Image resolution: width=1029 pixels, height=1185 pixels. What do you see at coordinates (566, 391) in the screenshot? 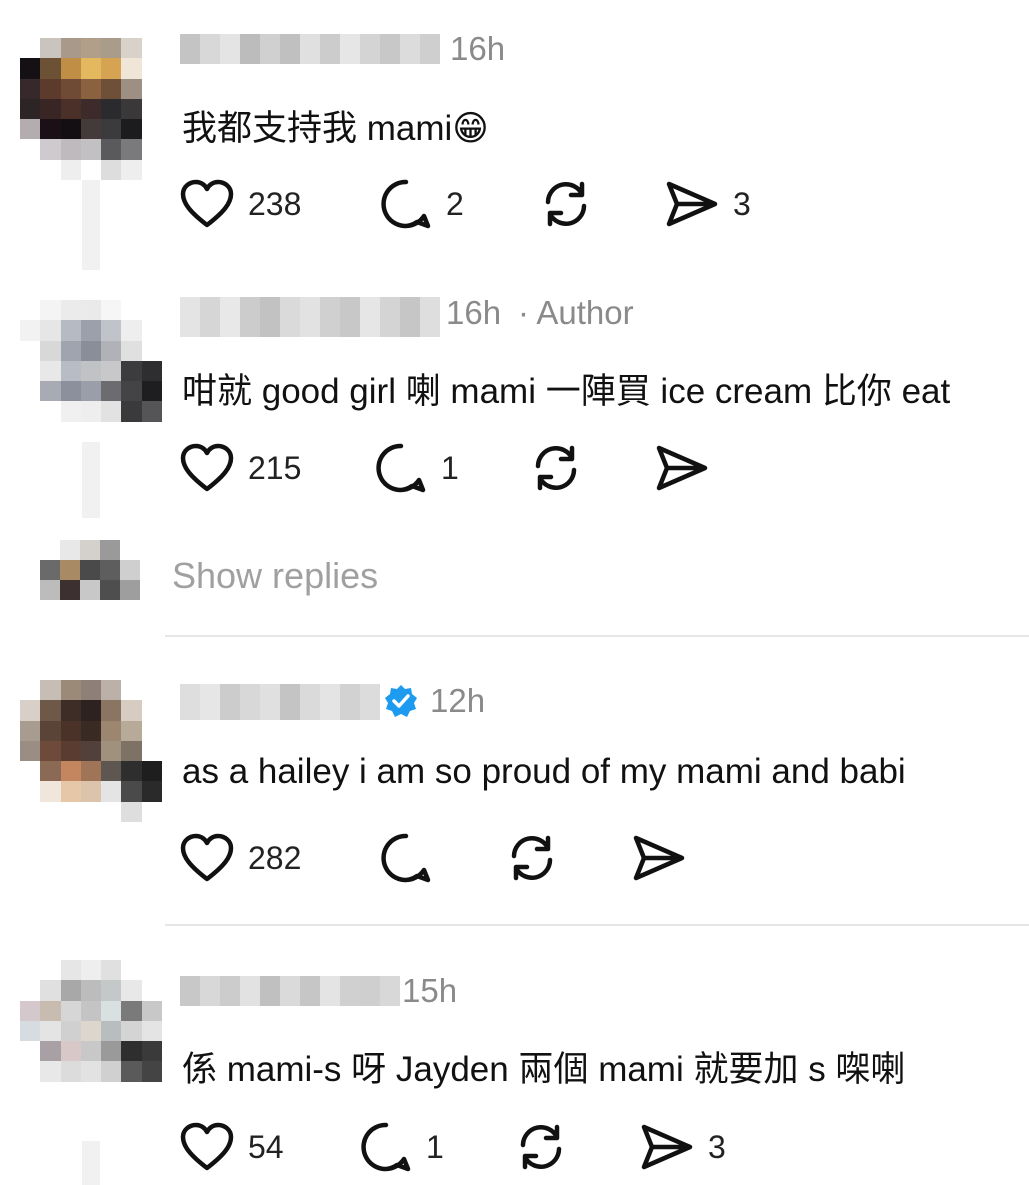
I see `comment-text: 咁就 good girl 喇 mami 一陣買 ice cream 比你 eat` at bounding box center [566, 391].